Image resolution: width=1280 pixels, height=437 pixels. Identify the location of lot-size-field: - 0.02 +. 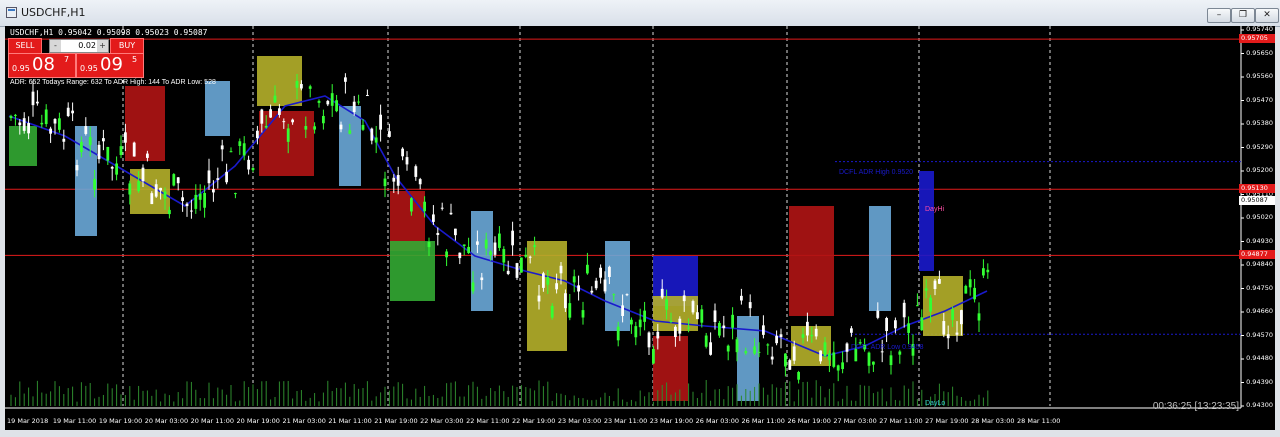
(79, 46).